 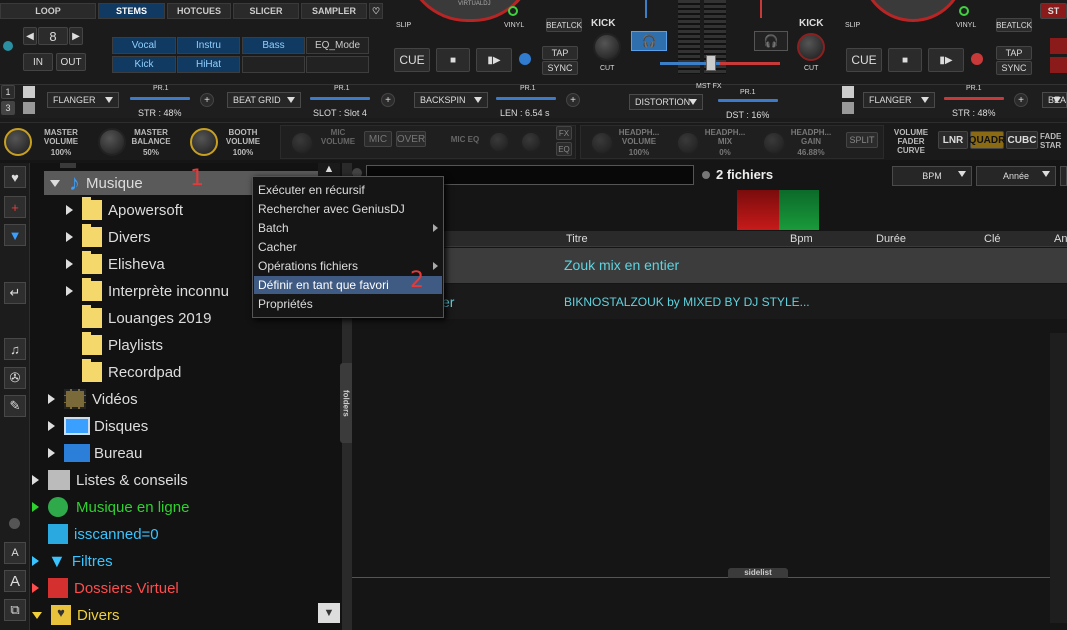 I want to click on stem-kick: Kick, so click(x=144, y=64).